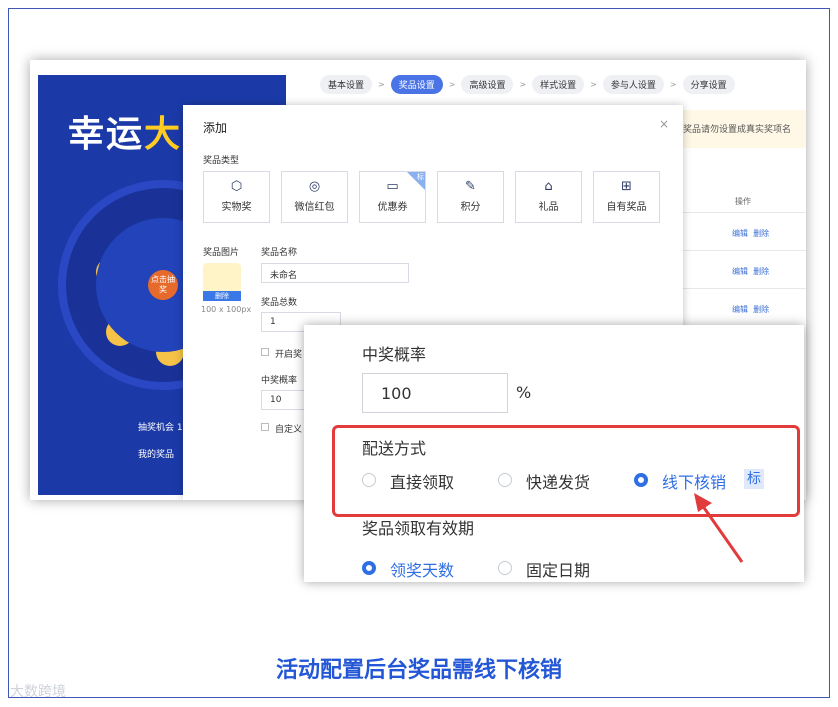 This screenshot has height=707, width=838. What do you see at coordinates (369, 568) in the screenshot?
I see `validity-radio-days` at bounding box center [369, 568].